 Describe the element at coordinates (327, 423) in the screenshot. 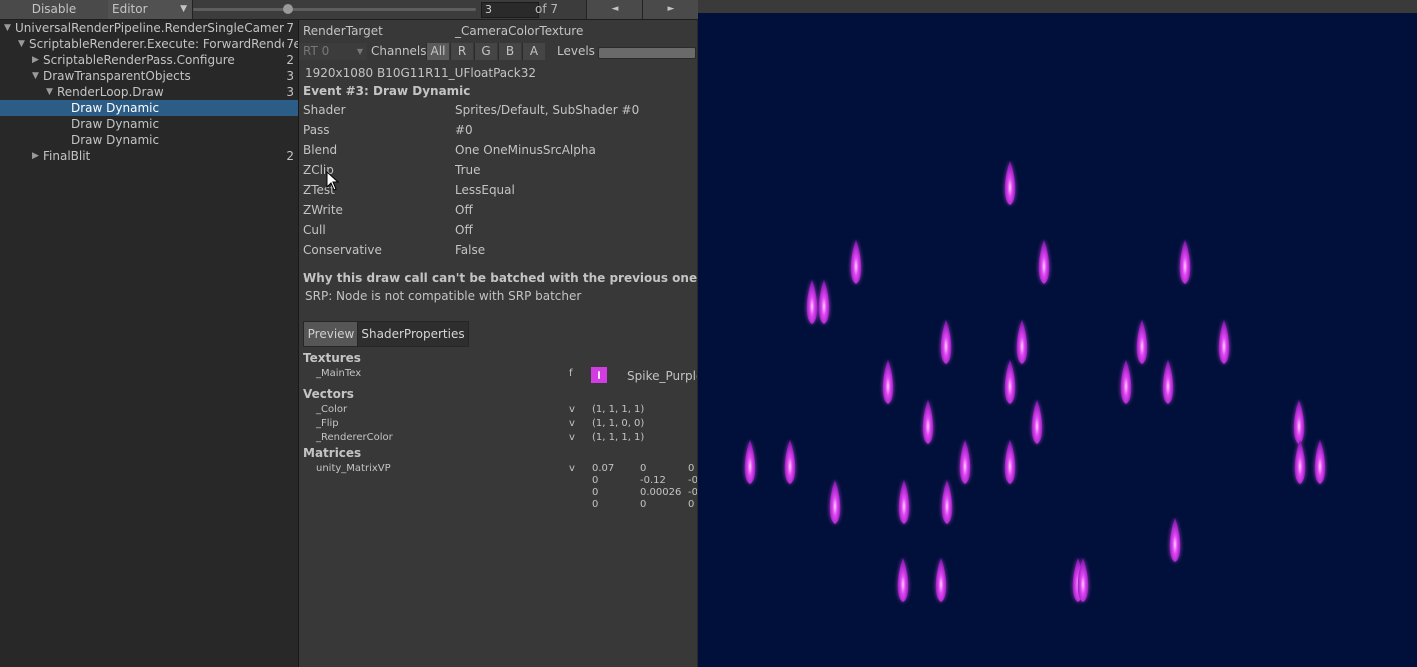

I see `vector-name: _Flip` at that location.